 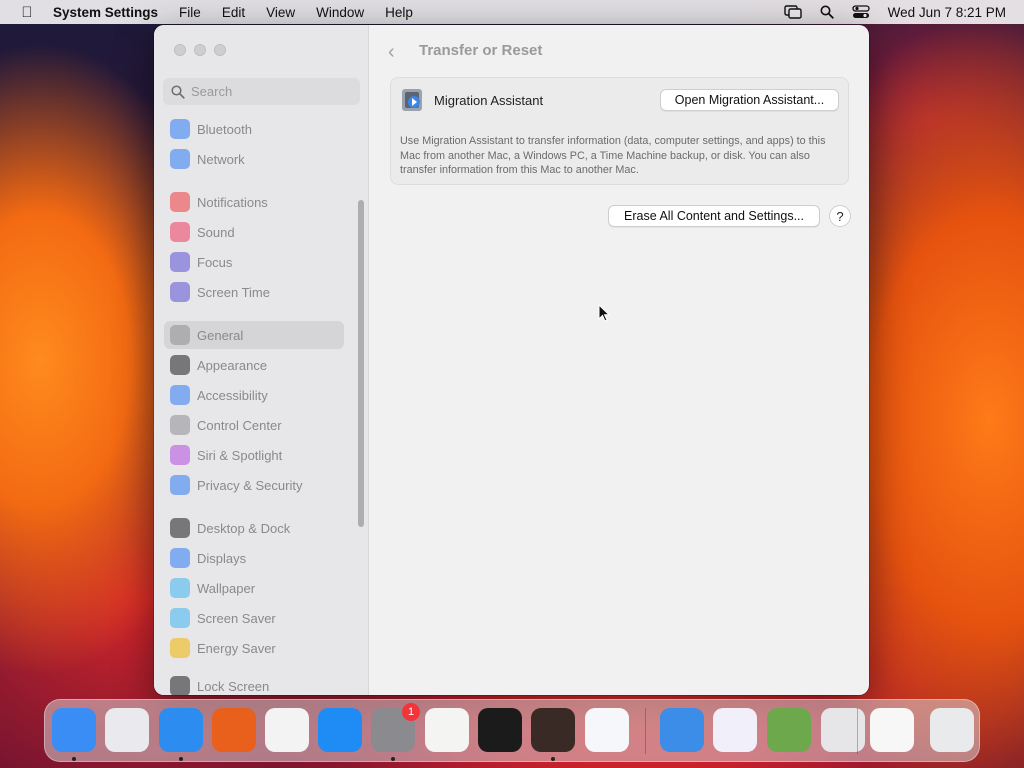 I want to click on dock-safari-icon, so click(x=181, y=730).